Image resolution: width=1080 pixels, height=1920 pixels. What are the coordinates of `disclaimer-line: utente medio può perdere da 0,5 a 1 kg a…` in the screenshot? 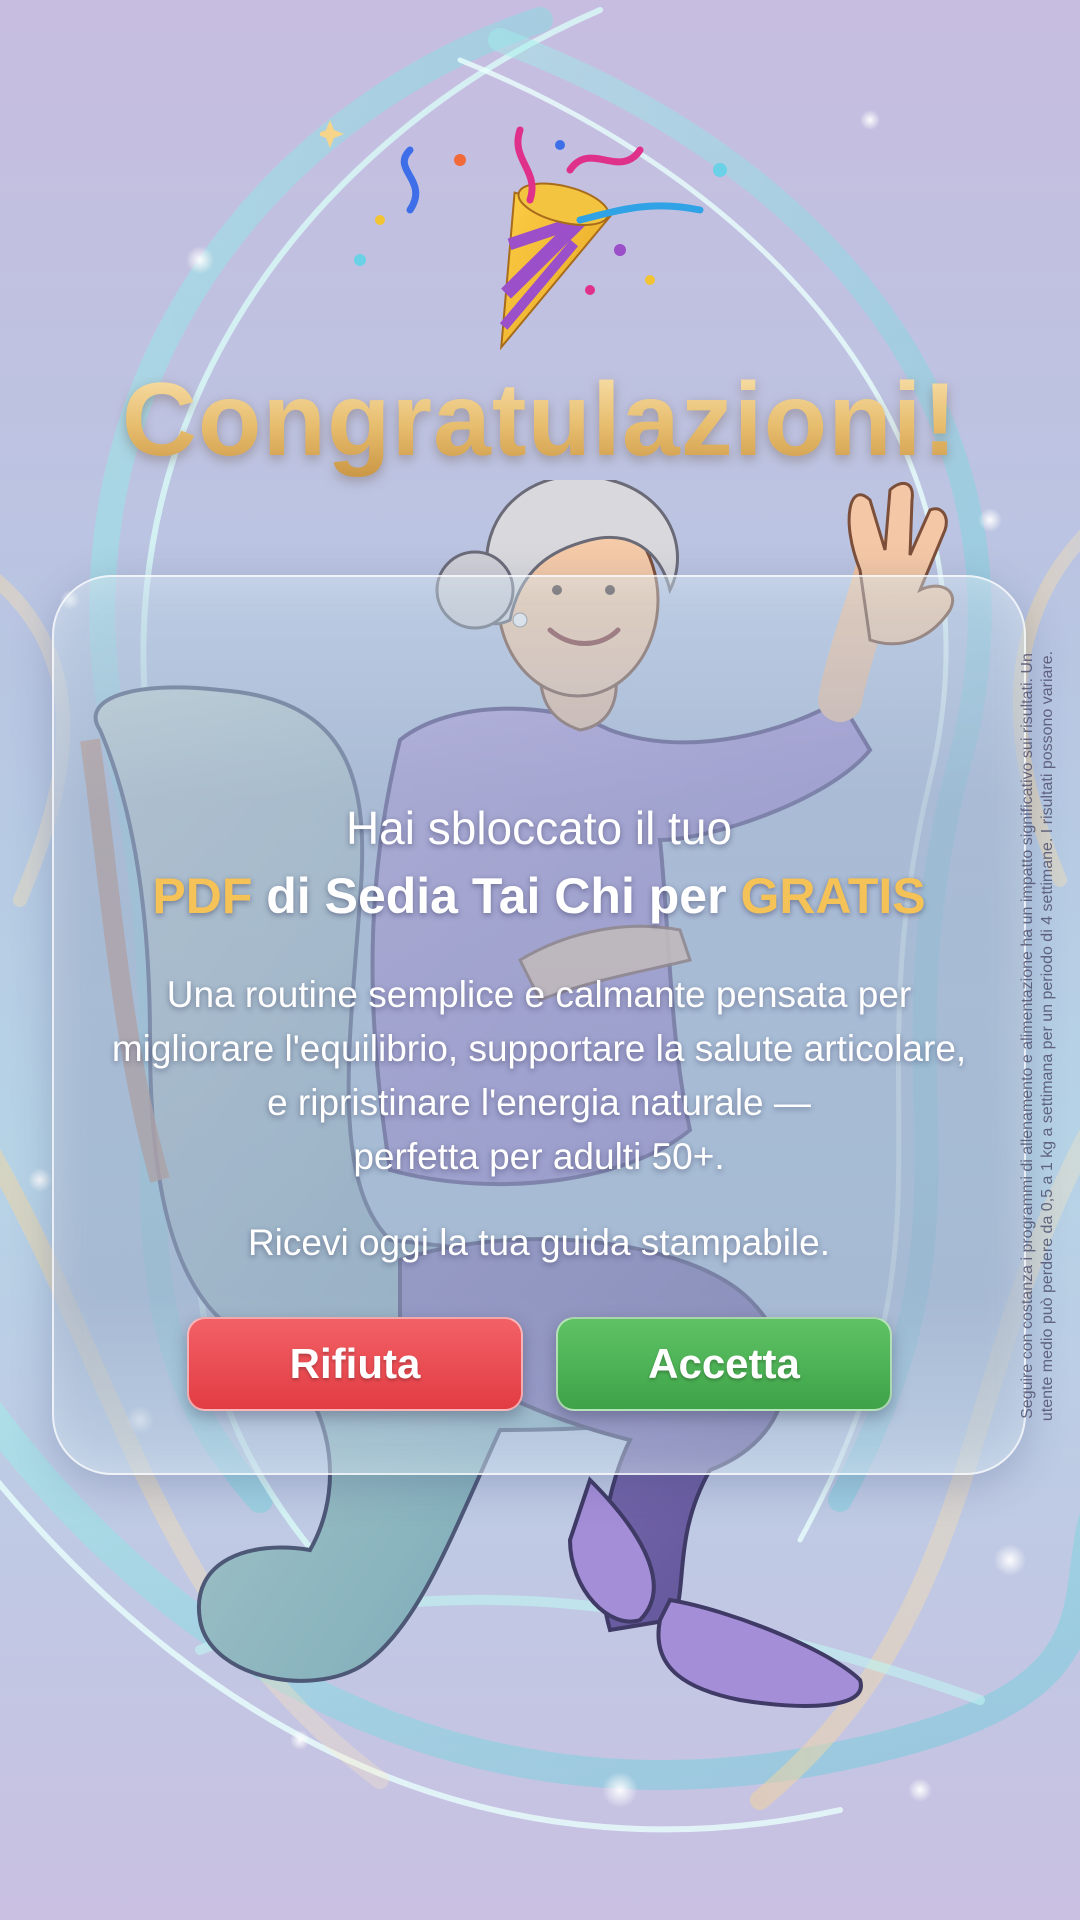 It's located at (1047, 1036).